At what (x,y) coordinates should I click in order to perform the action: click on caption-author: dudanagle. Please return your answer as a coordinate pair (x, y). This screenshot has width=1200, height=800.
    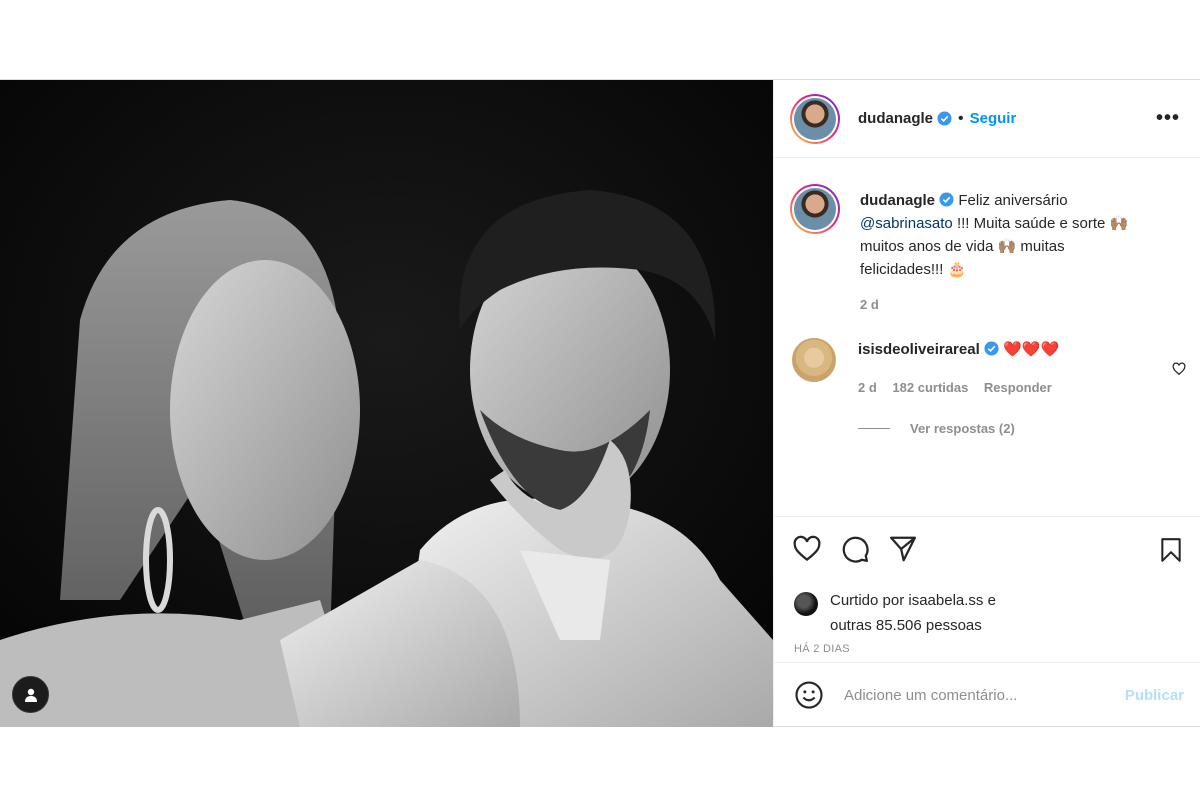
    Looking at the image, I should click on (897, 200).